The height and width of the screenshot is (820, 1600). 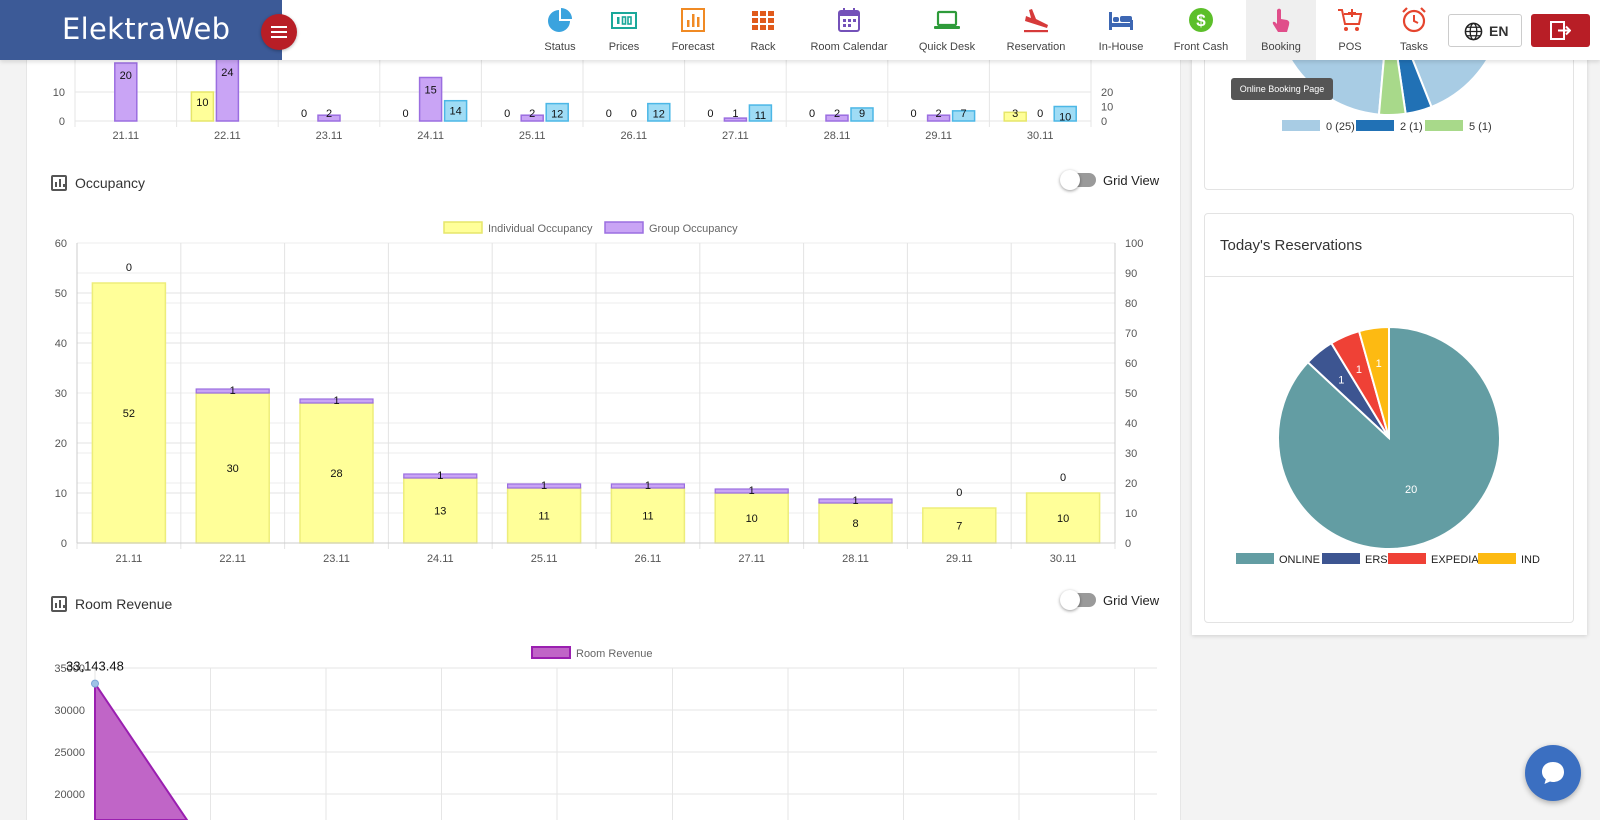 I want to click on nav-tasks-item: Tasks, so click(x=1414, y=30).